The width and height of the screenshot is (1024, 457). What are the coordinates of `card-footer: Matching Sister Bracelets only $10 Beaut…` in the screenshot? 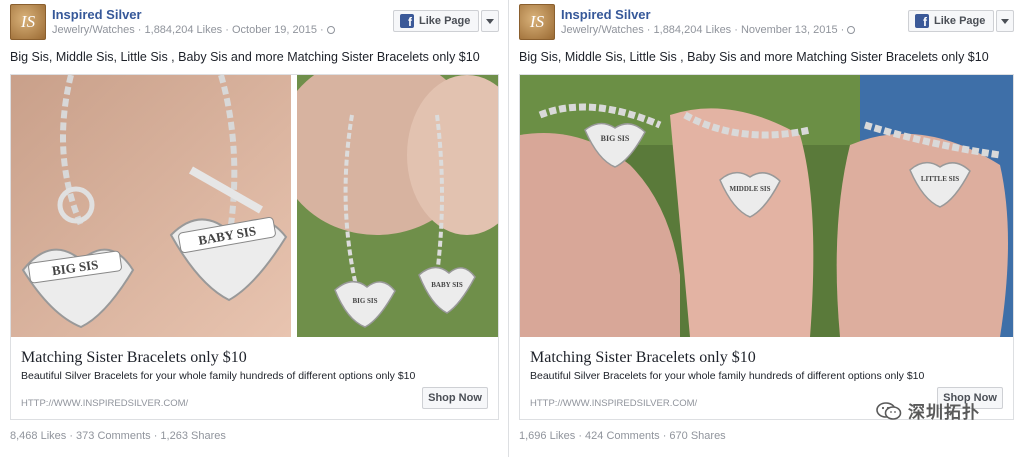 It's located at (254, 378).